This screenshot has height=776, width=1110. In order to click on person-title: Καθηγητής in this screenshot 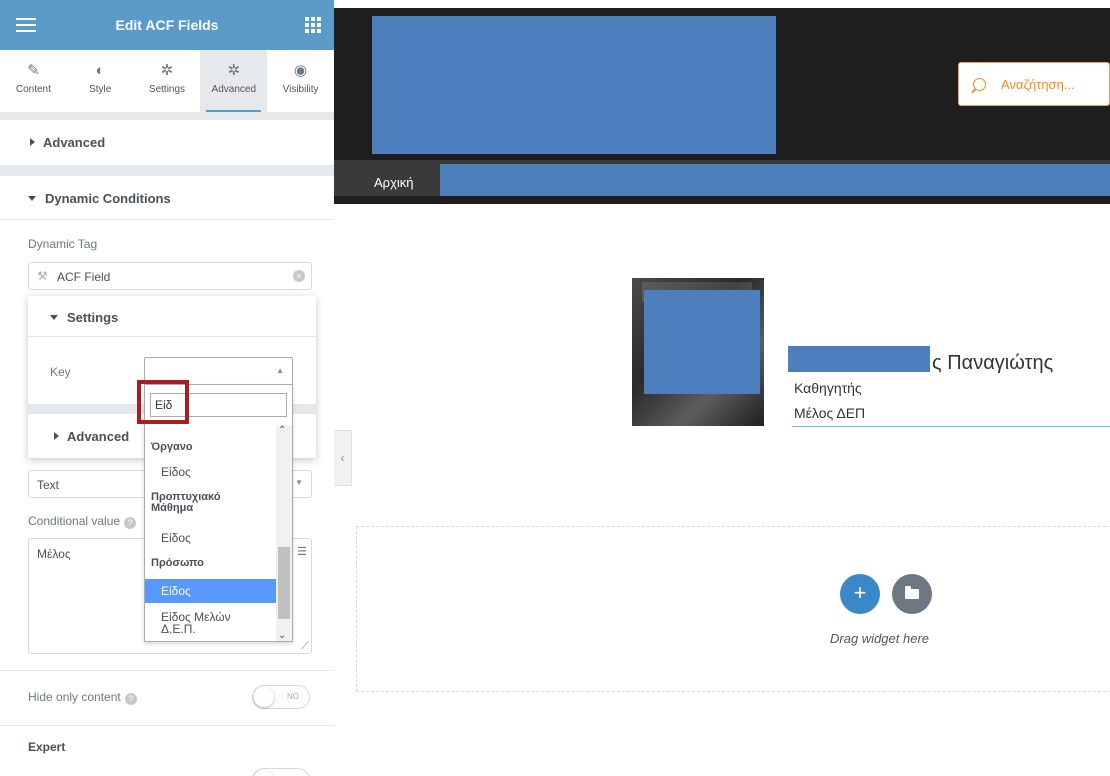, I will do `click(828, 388)`.